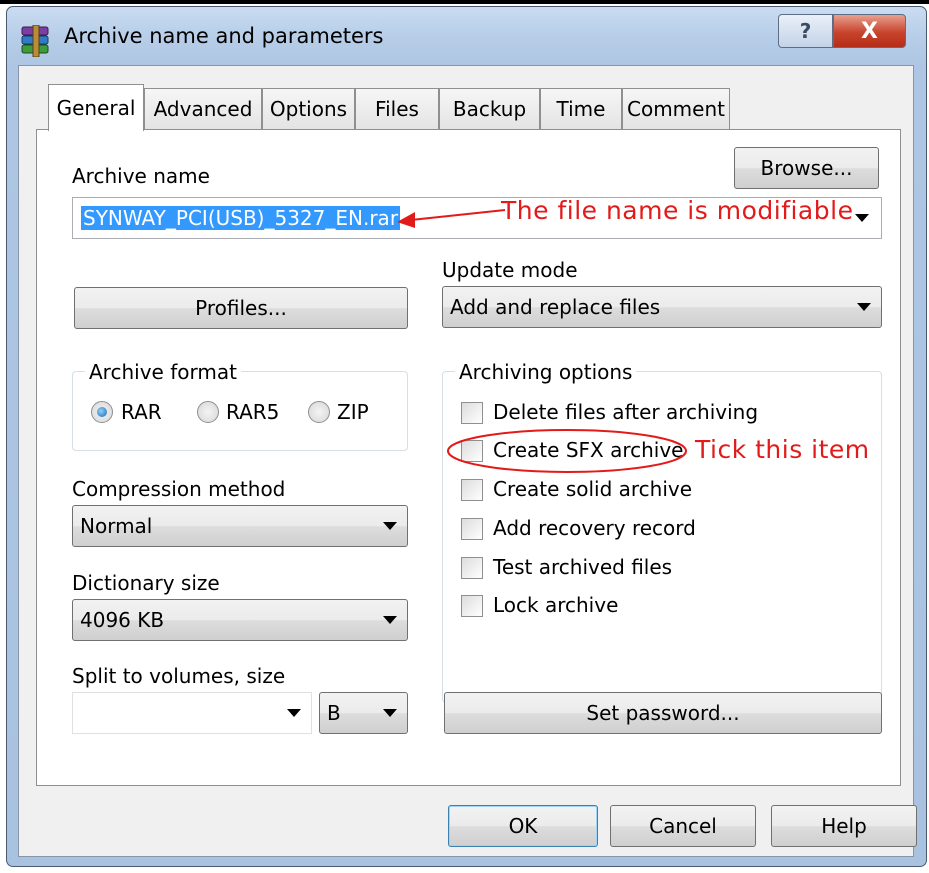 This screenshot has height=873, width=929. Describe the element at coordinates (466, 37) in the screenshot. I see `title-bar: Archive name and parameters ? X` at that location.